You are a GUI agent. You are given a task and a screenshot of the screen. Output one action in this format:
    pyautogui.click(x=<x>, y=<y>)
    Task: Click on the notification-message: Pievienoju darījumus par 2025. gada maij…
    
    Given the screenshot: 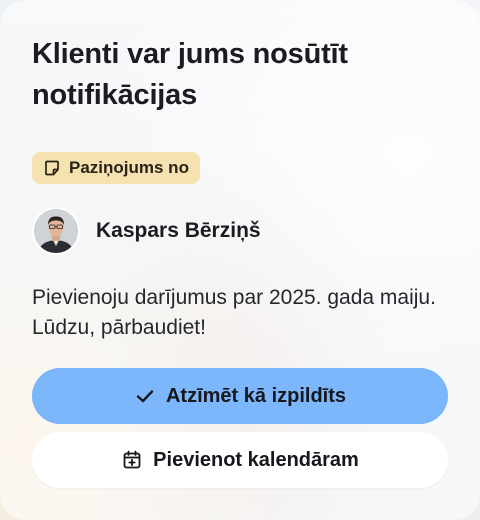 What is the action you would take?
    pyautogui.click(x=234, y=312)
    